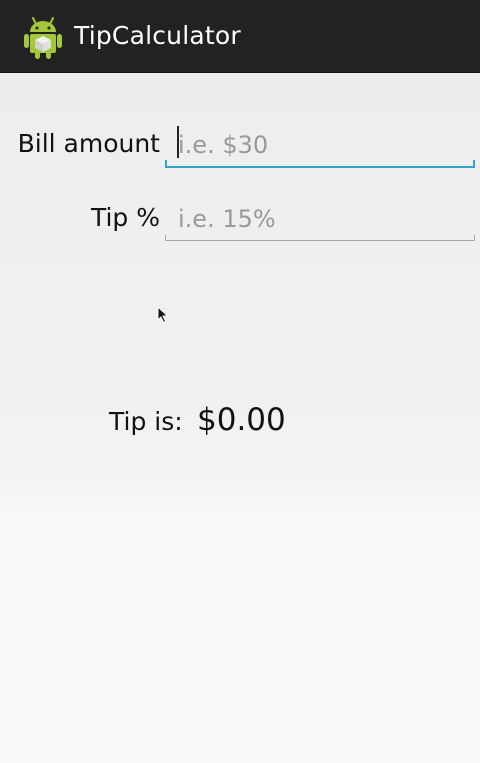 Image resolution: width=480 pixels, height=763 pixels. What do you see at coordinates (320, 145) in the screenshot?
I see `bill-amount-input` at bounding box center [320, 145].